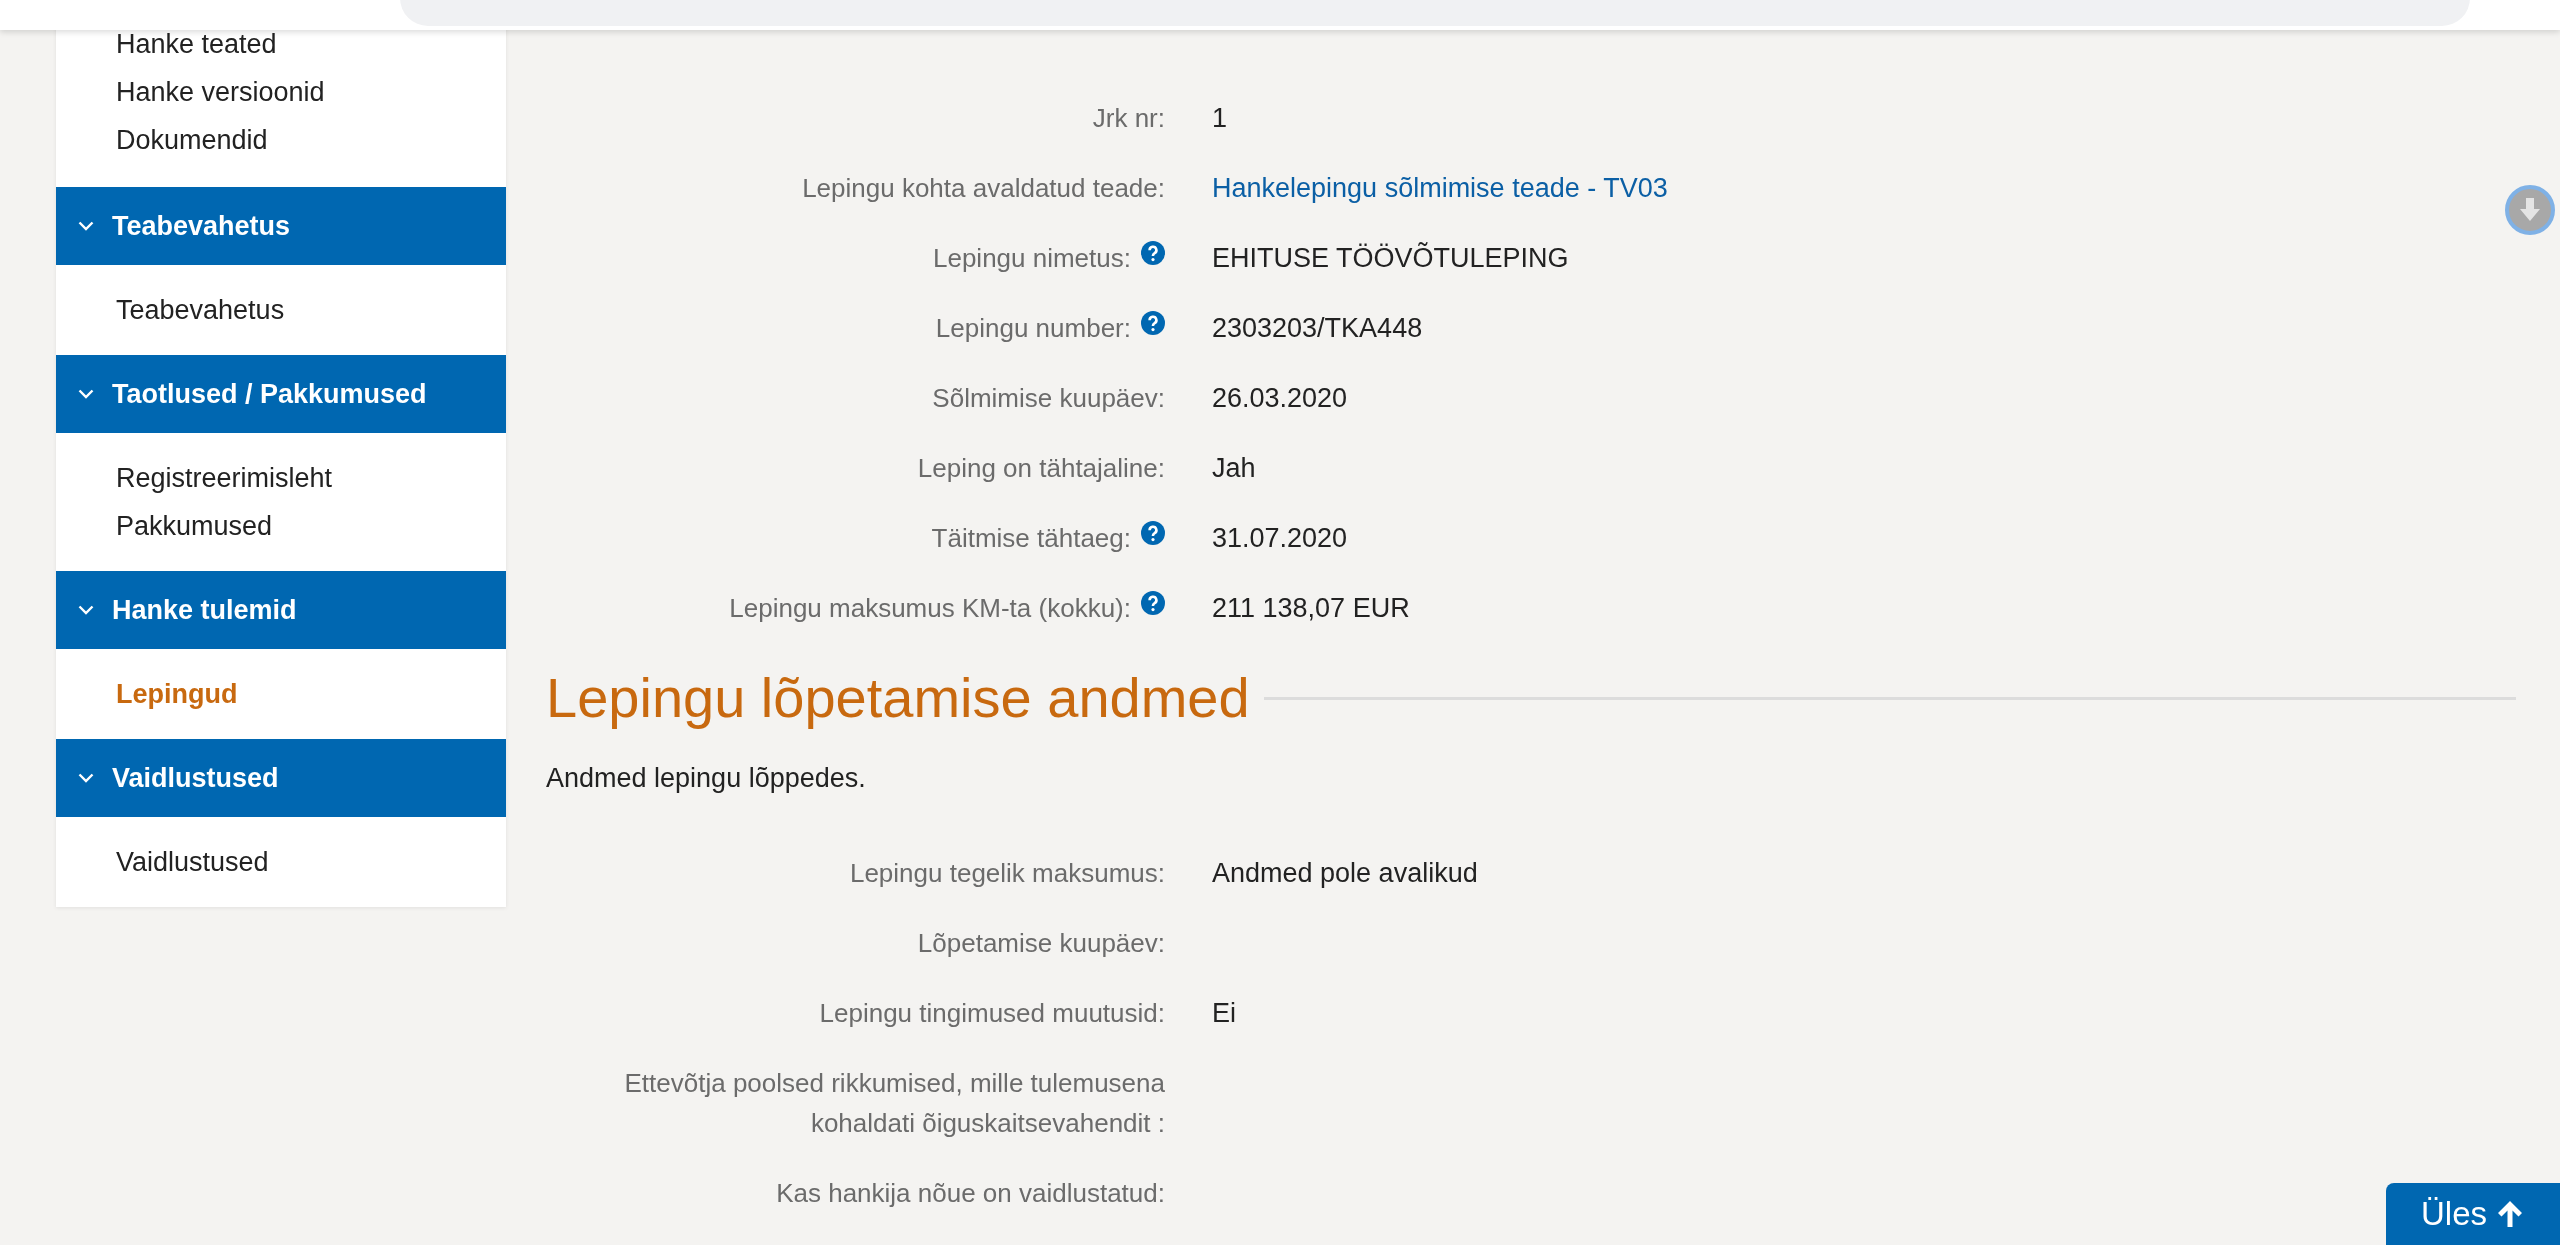 This screenshot has width=2560, height=1245. Describe the element at coordinates (1280, 538) in the screenshot. I see `field-value: 31.07.2020` at that location.